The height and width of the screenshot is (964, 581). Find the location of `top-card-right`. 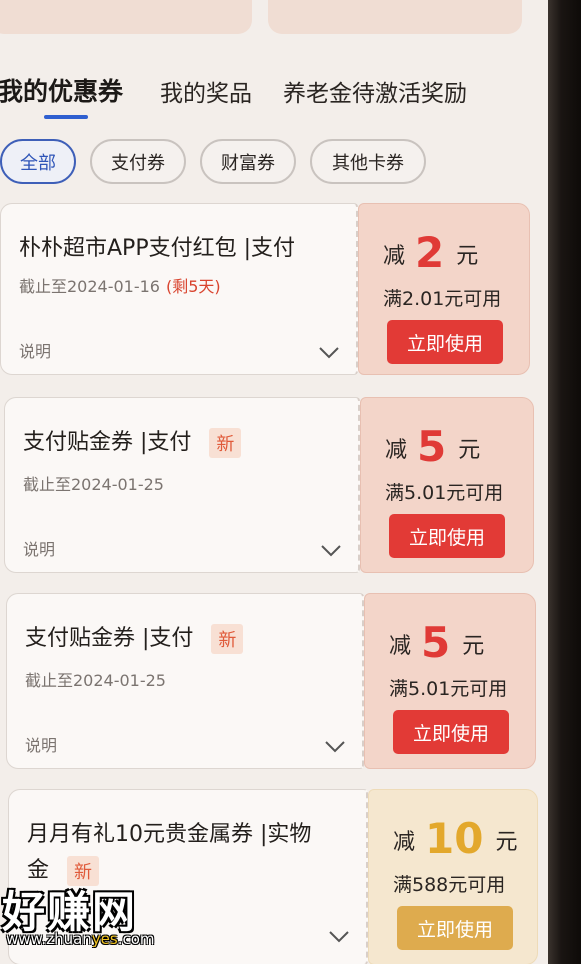

top-card-right is located at coordinates (395, 17).